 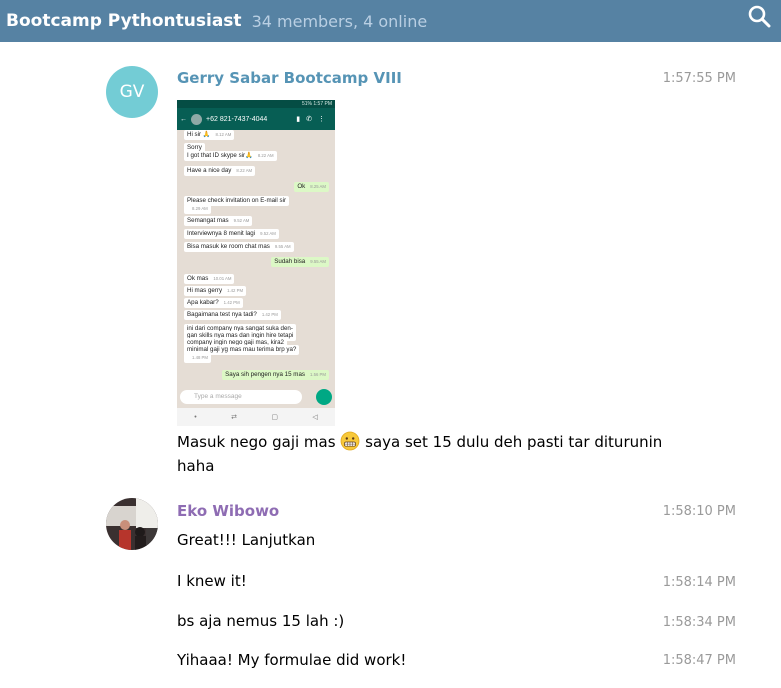 I want to click on avatar-photo-image, so click(x=132, y=524).